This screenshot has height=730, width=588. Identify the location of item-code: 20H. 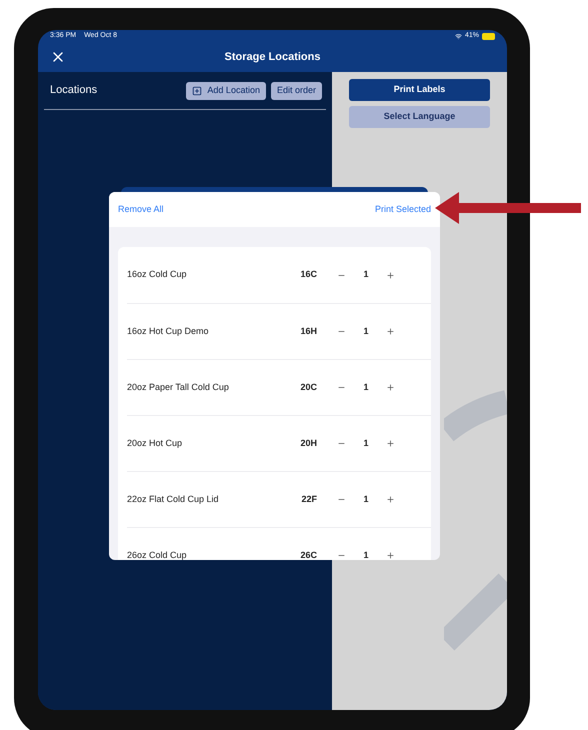
(308, 443).